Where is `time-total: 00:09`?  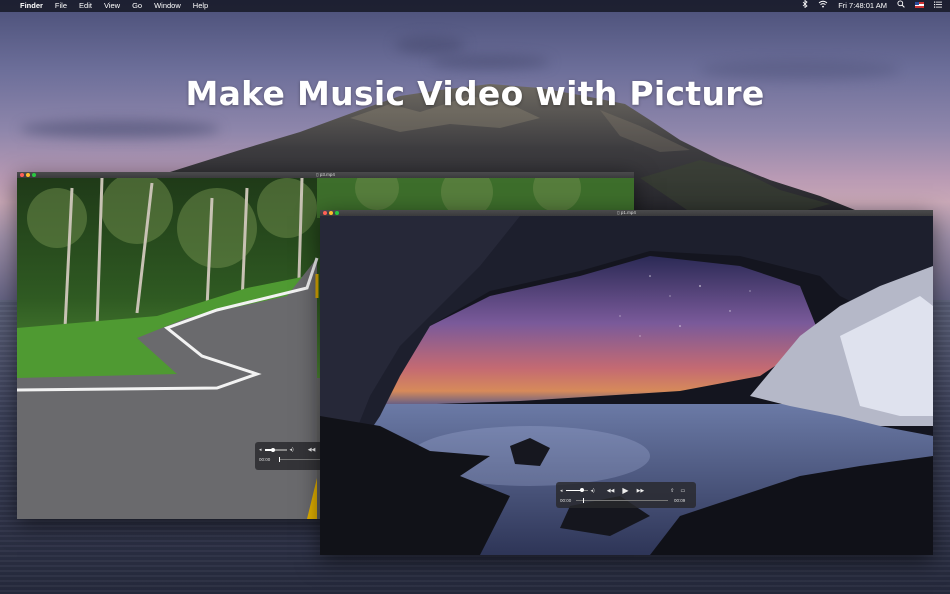 time-total: 00:09 is located at coordinates (680, 500).